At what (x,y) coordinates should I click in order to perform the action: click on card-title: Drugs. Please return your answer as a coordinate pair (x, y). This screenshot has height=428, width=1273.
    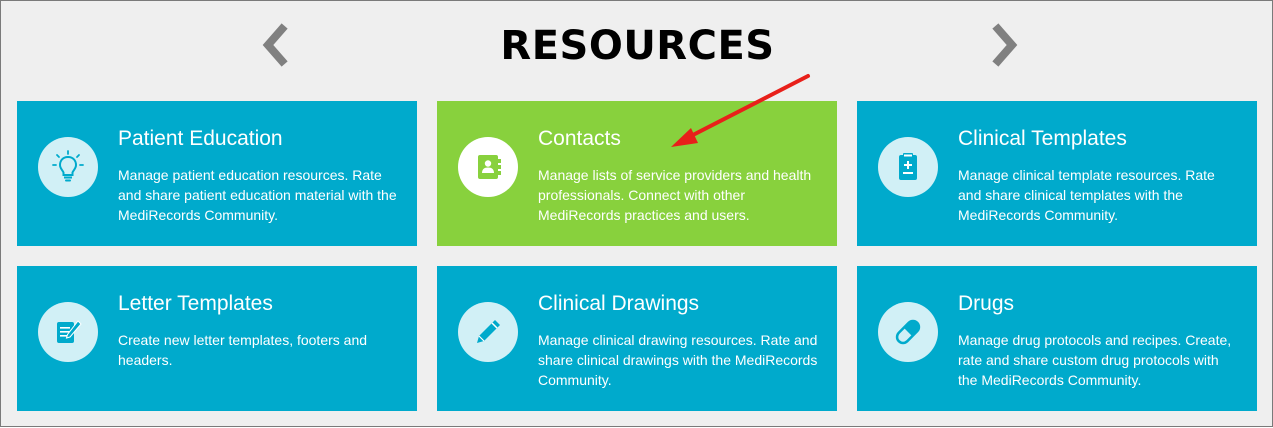
    Looking at the image, I should click on (986, 303).